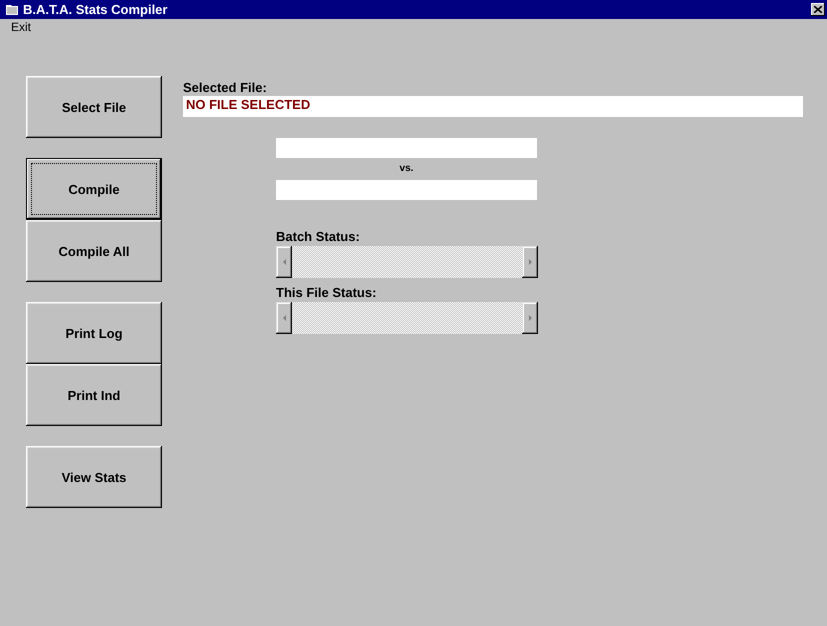 The image size is (827, 626). I want to click on folder-icon, so click(12, 9).